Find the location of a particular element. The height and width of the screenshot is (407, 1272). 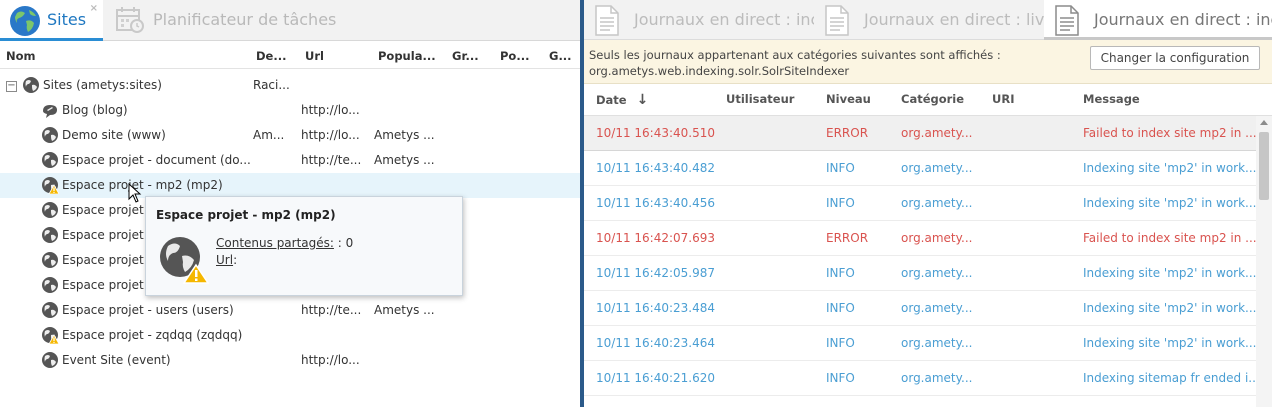

scrollbar-thumb is located at coordinates (1264, 166).